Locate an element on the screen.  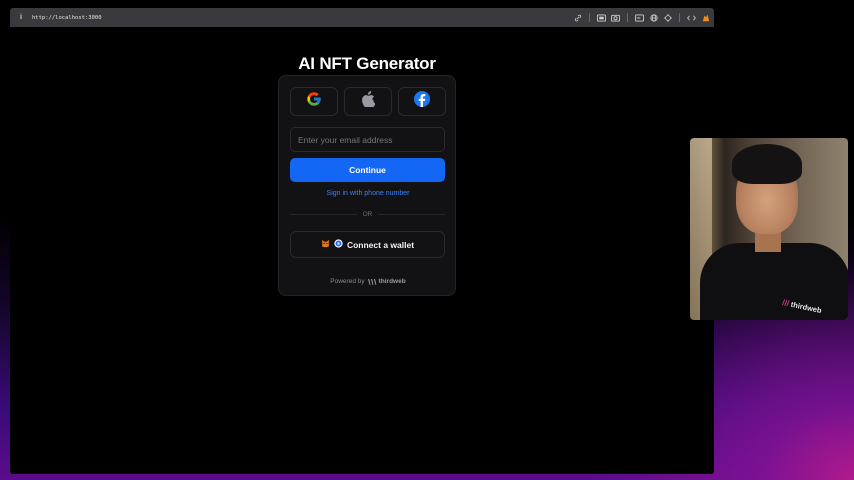
thirdweb-logo: thirdweb is located at coordinates (386, 281).